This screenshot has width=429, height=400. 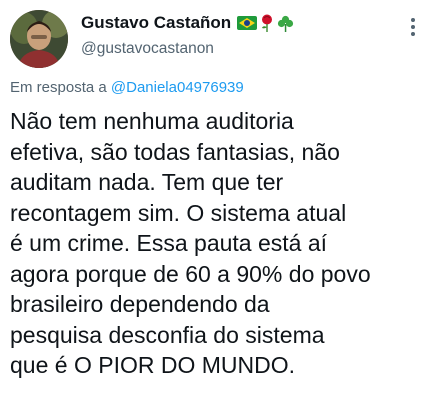 I want to click on rose-icon, so click(x=267, y=23).